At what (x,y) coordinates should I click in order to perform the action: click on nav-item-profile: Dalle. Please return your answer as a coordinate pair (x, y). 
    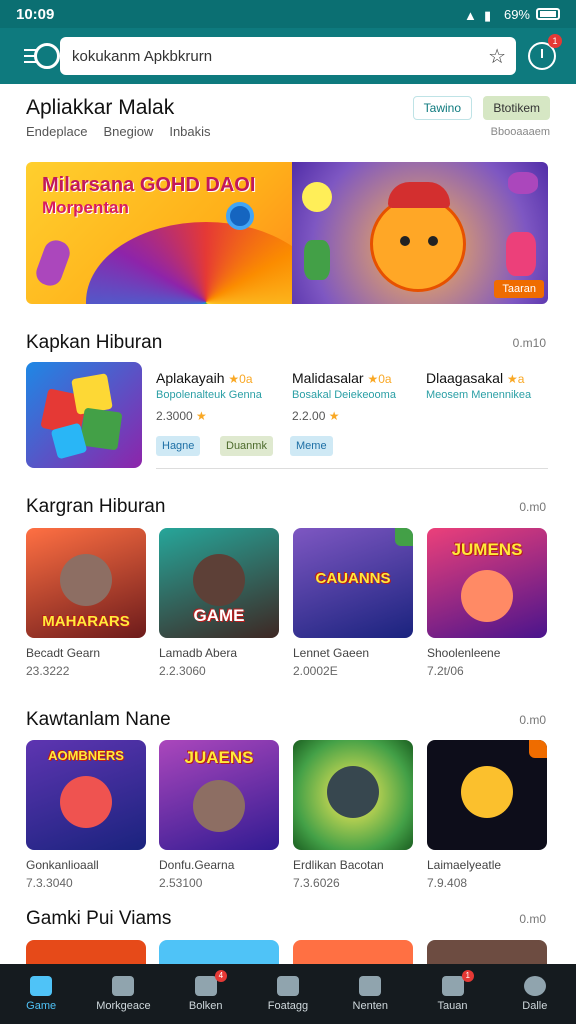
    Looking at the image, I should click on (535, 994).